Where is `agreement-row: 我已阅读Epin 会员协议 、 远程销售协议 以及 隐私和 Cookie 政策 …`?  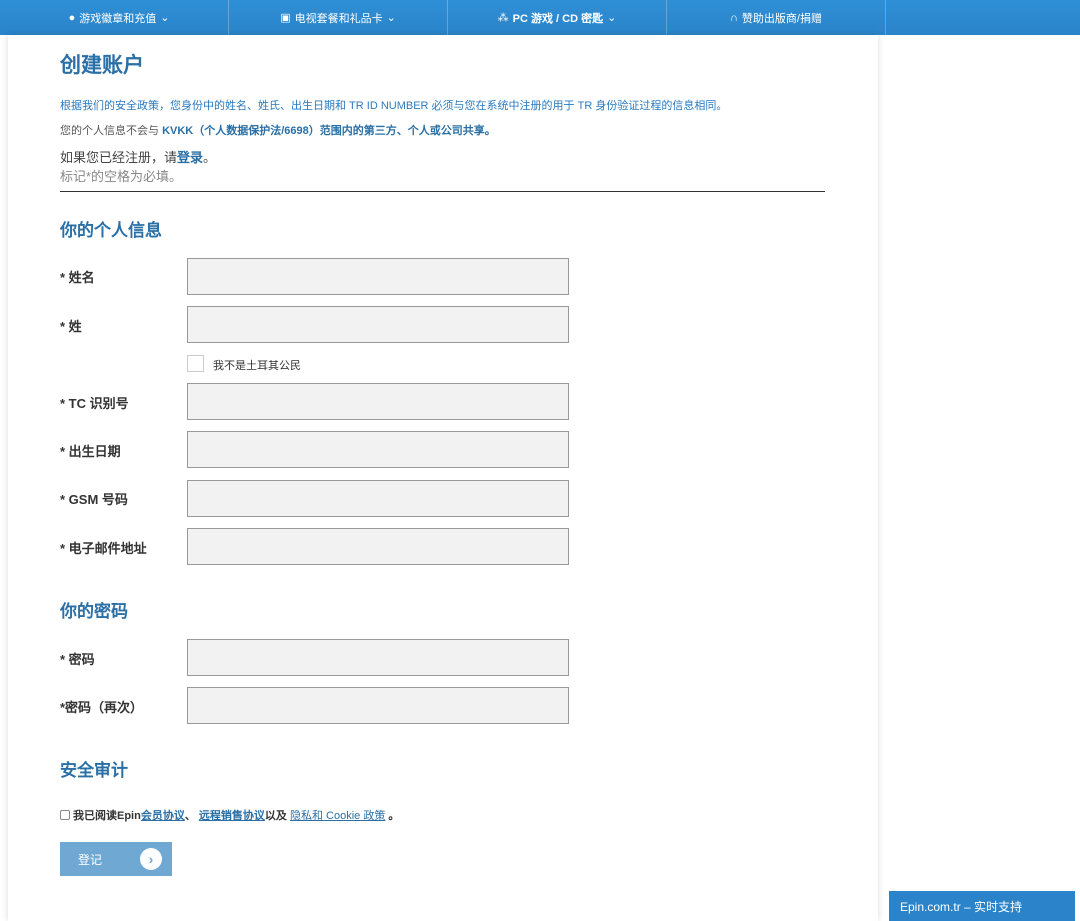
agreement-row: 我已阅读Epin 会员协议 、 远程销售协议 以及 隐私和 Cookie 政策 … is located at coordinates (442, 815).